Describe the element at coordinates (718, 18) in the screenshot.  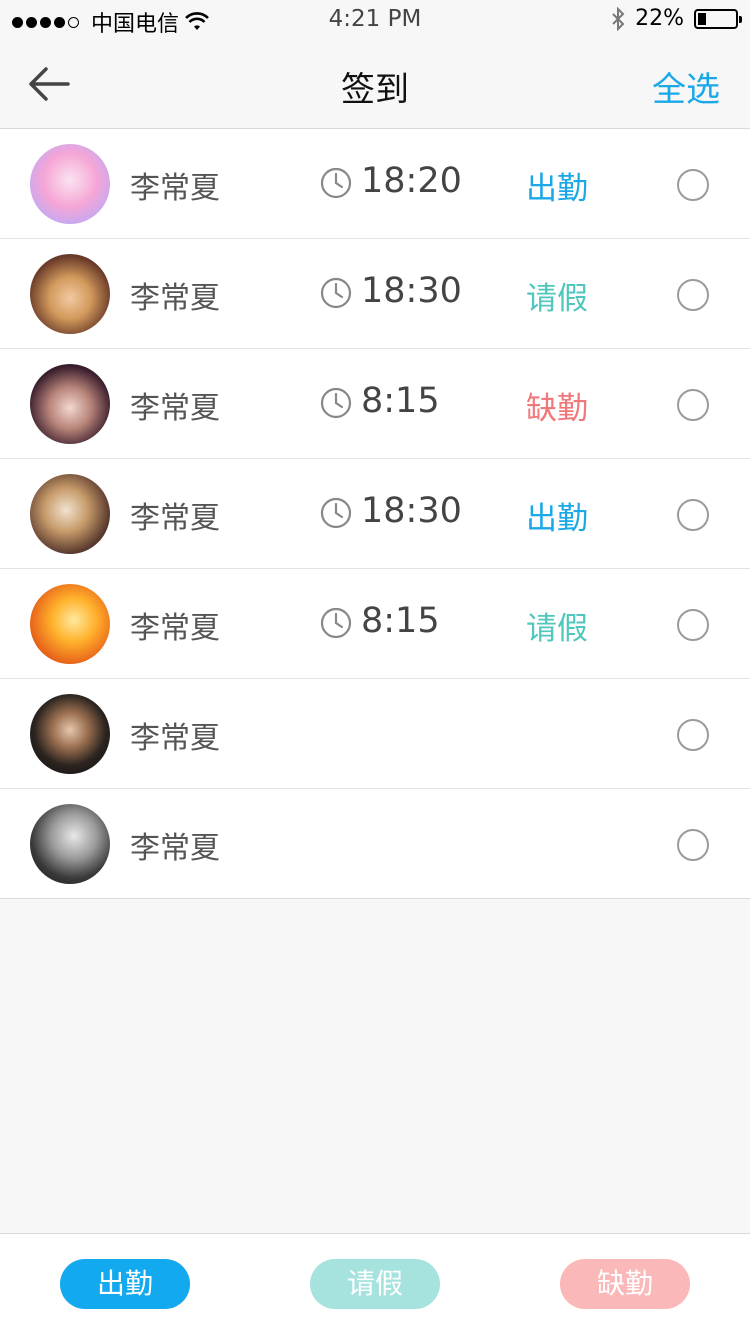
I see `battery-icon` at that location.